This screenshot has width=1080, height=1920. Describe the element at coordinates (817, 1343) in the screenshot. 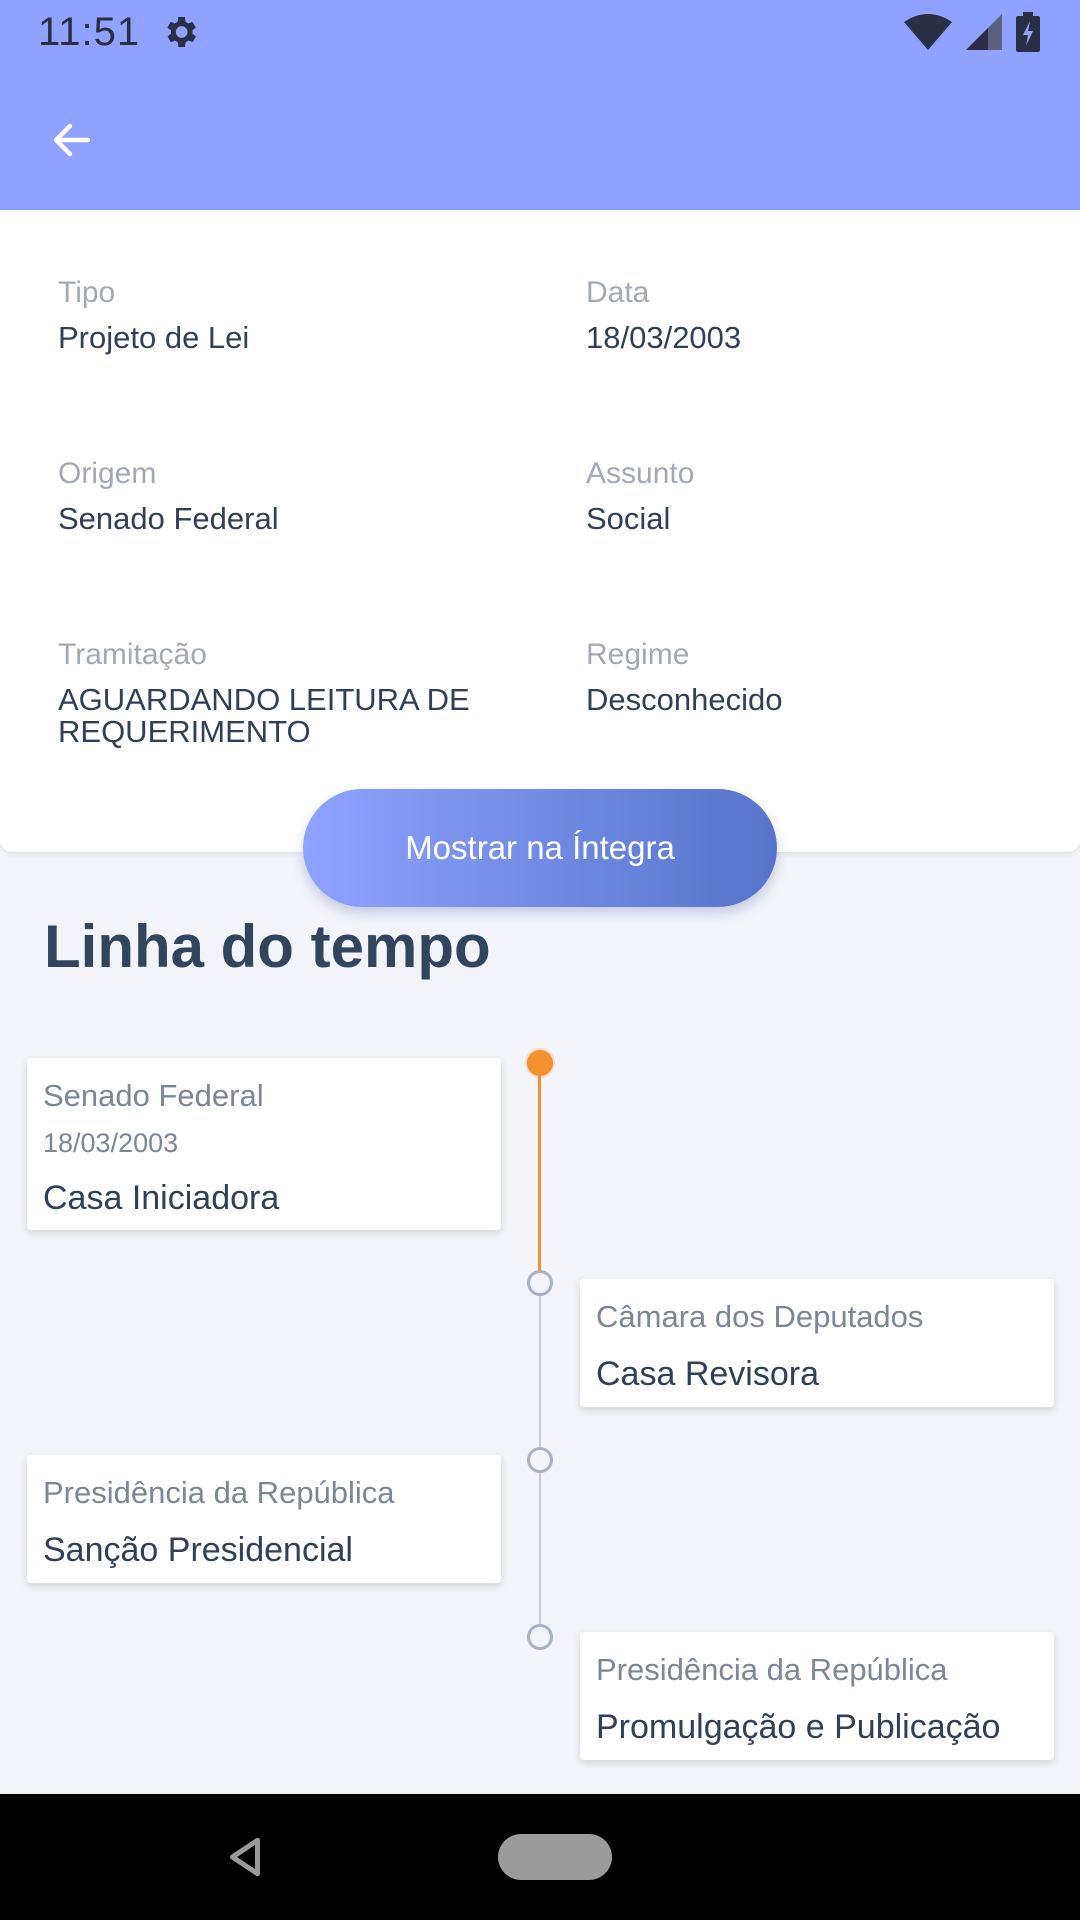

I see `timeline-event-card: Câmara dos Deputados Casa Revisora` at that location.